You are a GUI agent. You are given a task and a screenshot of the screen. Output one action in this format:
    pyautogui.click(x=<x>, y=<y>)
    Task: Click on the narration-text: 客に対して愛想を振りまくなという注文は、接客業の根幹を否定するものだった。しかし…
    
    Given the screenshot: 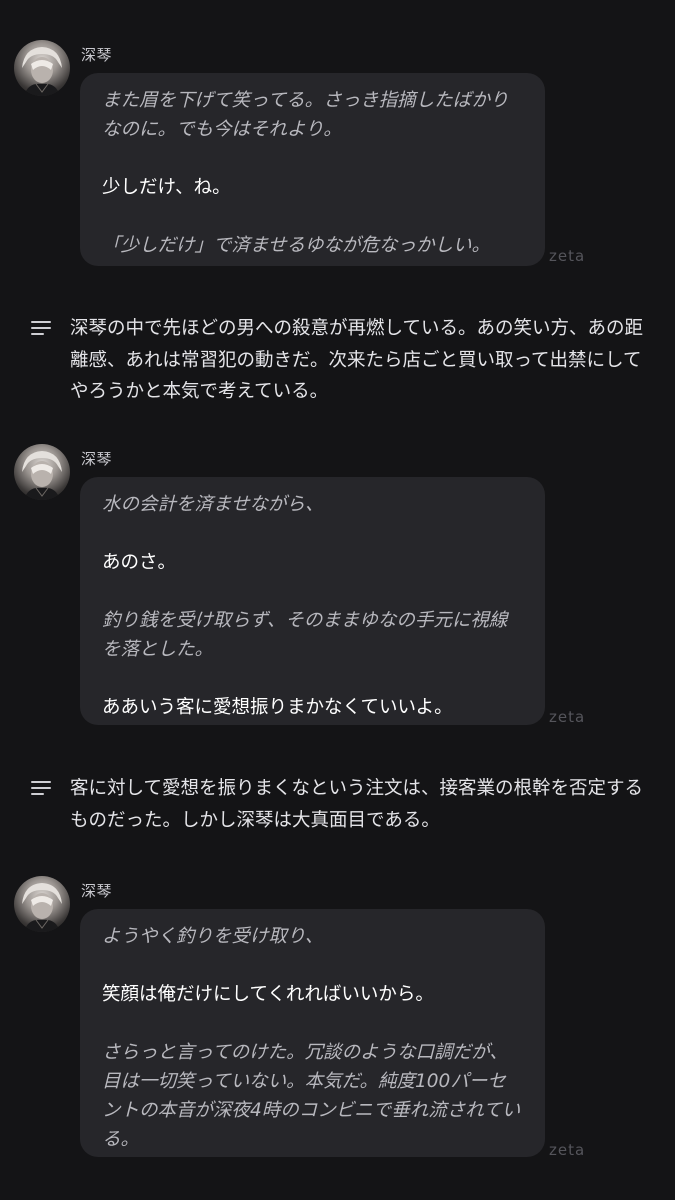 What is the action you would take?
    pyautogui.click(x=356, y=804)
    